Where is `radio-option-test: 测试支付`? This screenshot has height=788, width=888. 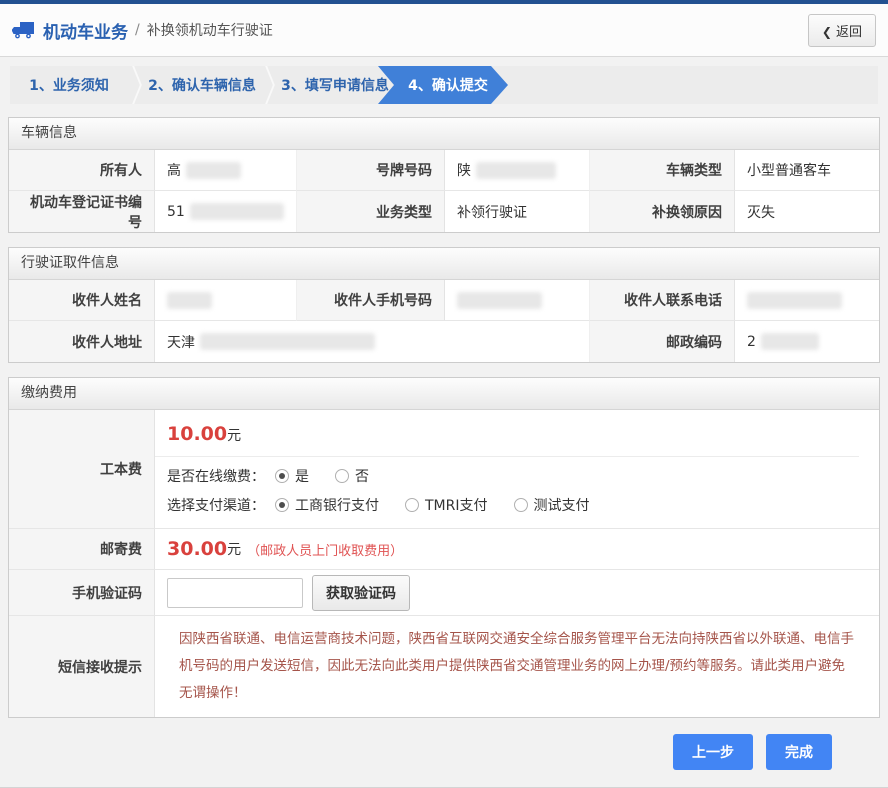 radio-option-test: 测试支付 is located at coordinates (551, 505).